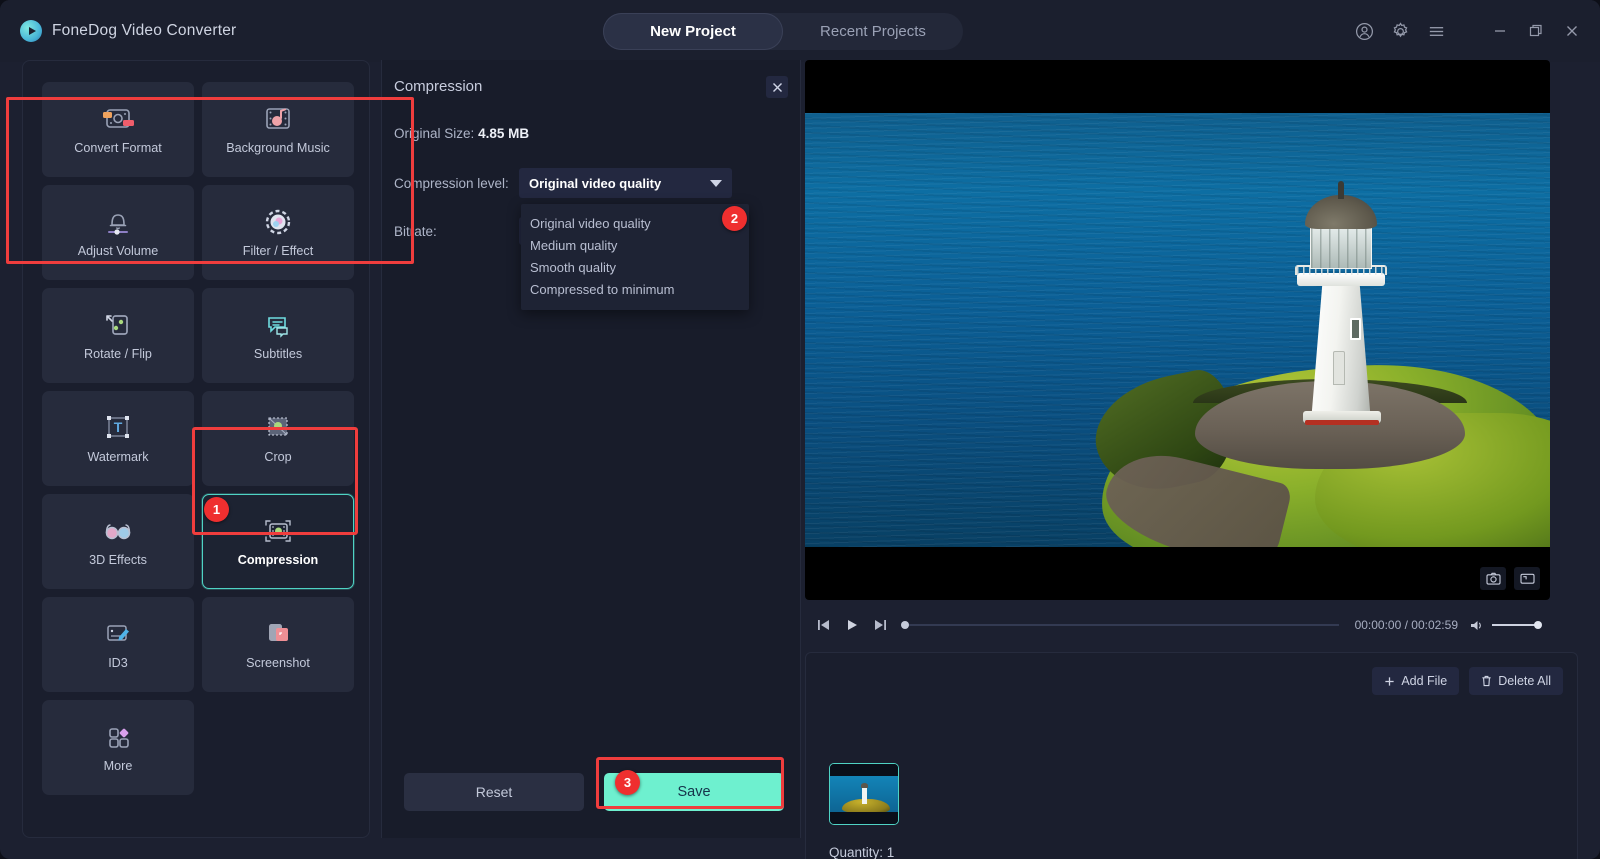  What do you see at coordinates (434, 133) in the screenshot?
I see `original-size-label: Original Size:` at bounding box center [434, 133].